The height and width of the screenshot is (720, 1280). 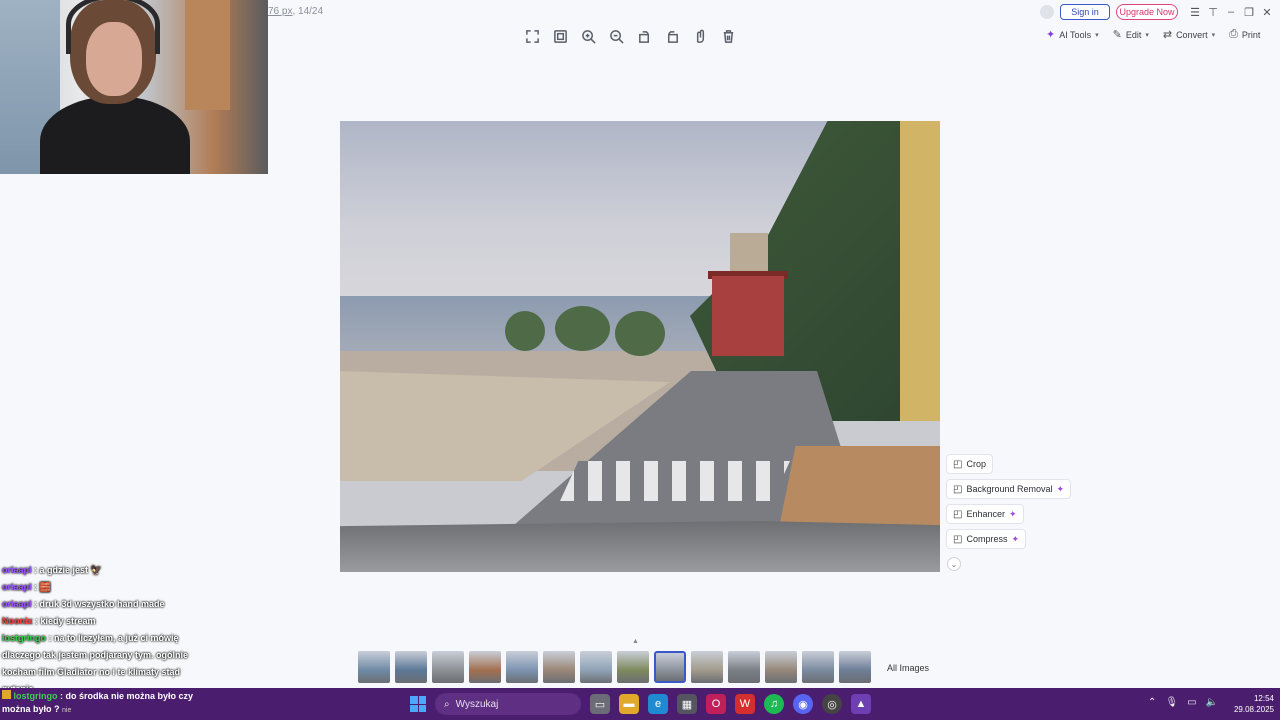 What do you see at coordinates (774, 704) in the screenshot?
I see `spotify-icon: ♫` at bounding box center [774, 704].